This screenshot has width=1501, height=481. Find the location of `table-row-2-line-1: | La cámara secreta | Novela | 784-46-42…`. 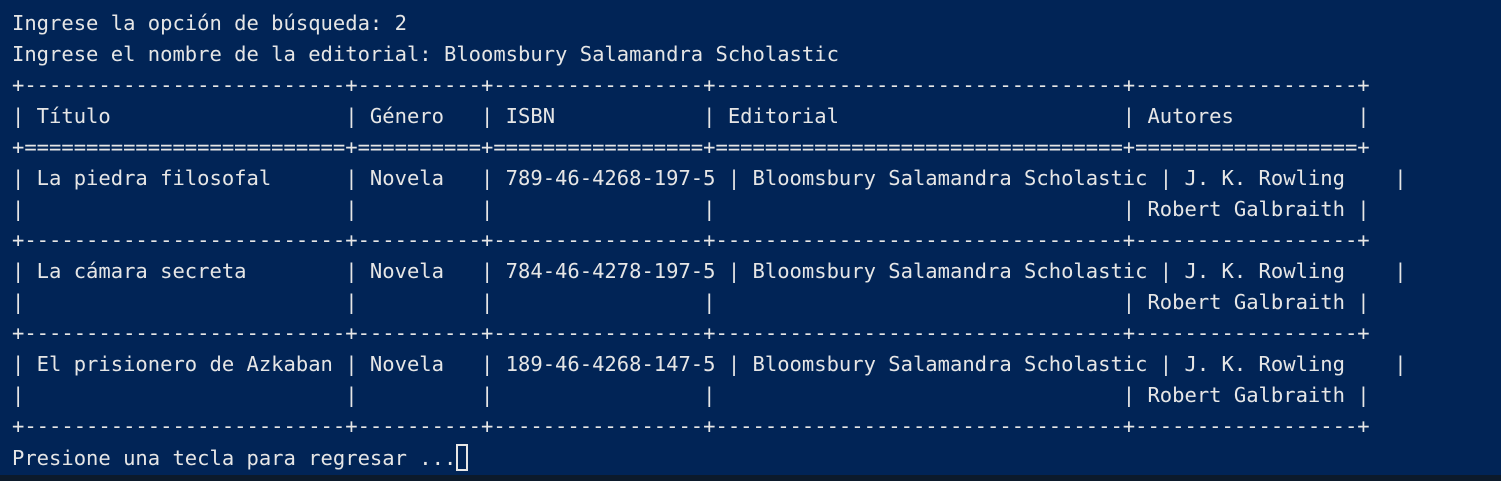

table-row-2-line-1: | La cámara secreta | Novela | 784-46-42… is located at coordinates (709, 271).